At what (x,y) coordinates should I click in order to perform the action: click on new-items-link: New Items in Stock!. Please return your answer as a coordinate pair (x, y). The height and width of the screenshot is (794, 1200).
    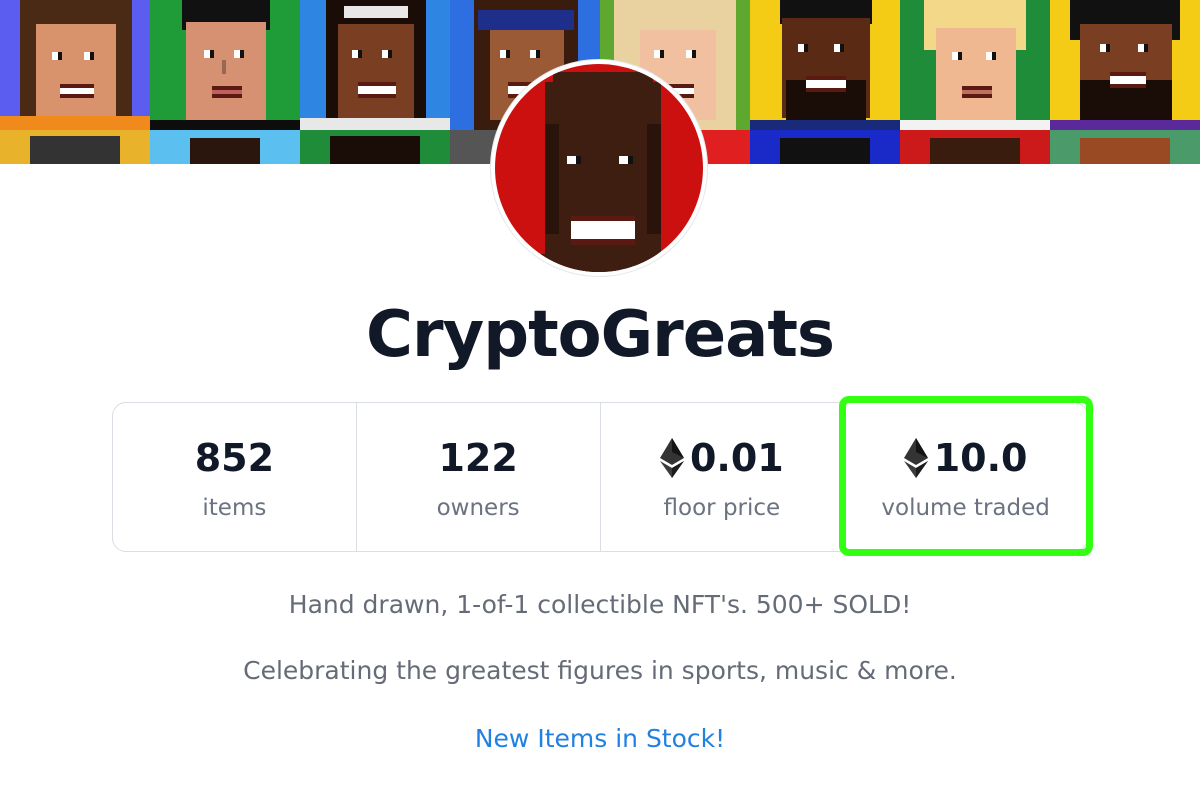
    Looking at the image, I should click on (600, 738).